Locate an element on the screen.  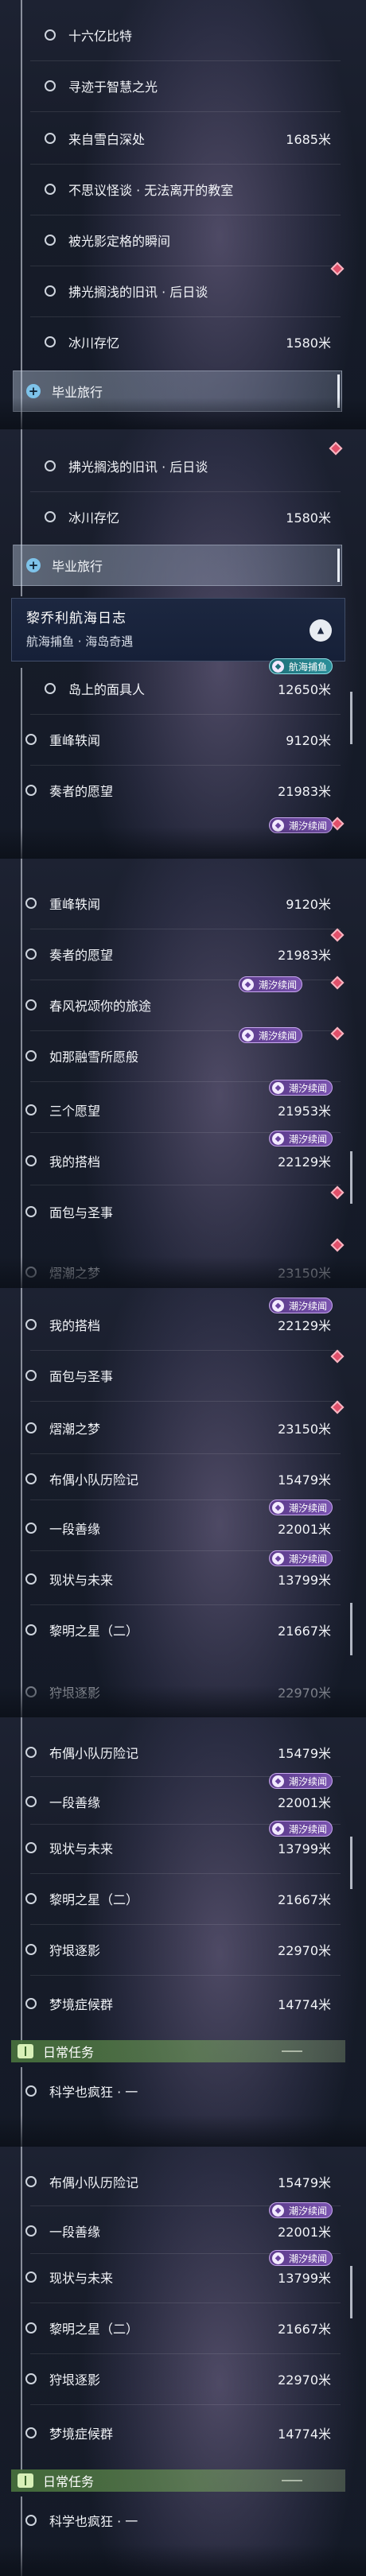
quest-item: 寻迹于智慧之光 is located at coordinates (187, 86).